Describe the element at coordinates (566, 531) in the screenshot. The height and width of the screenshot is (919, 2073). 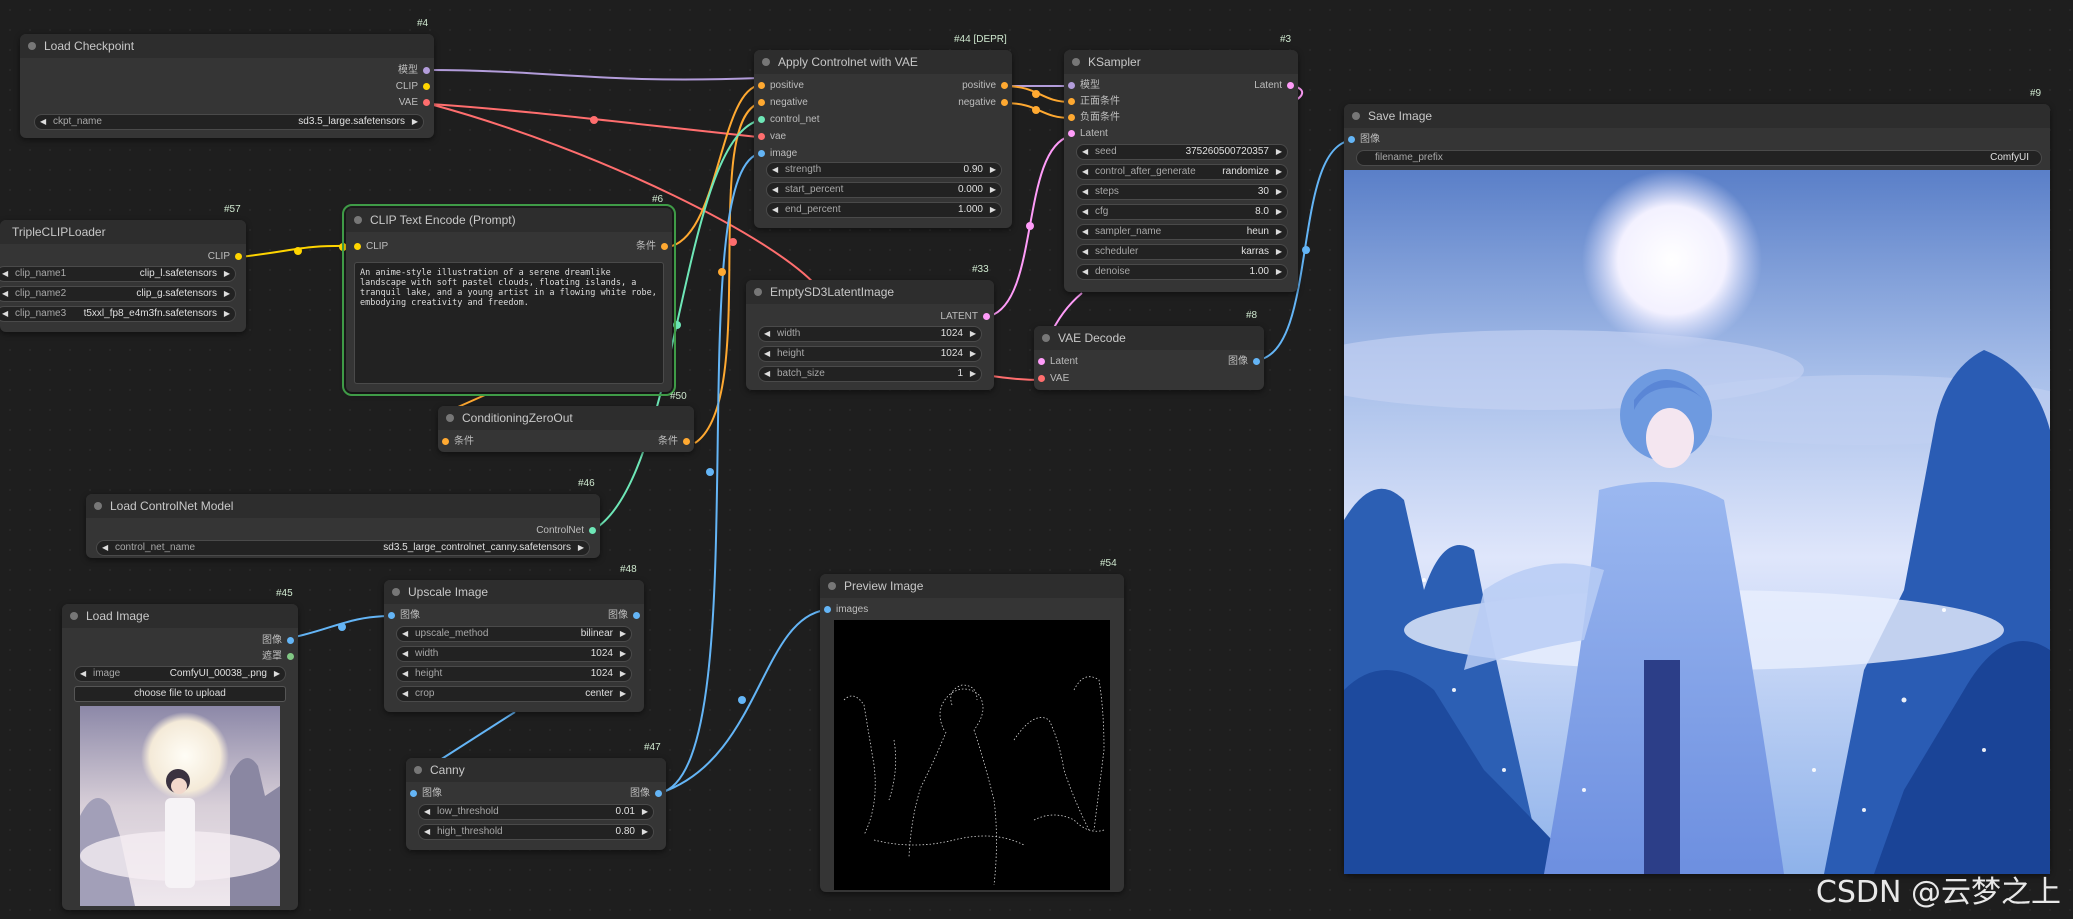
I see `output-controlnet: ControlNet` at that location.